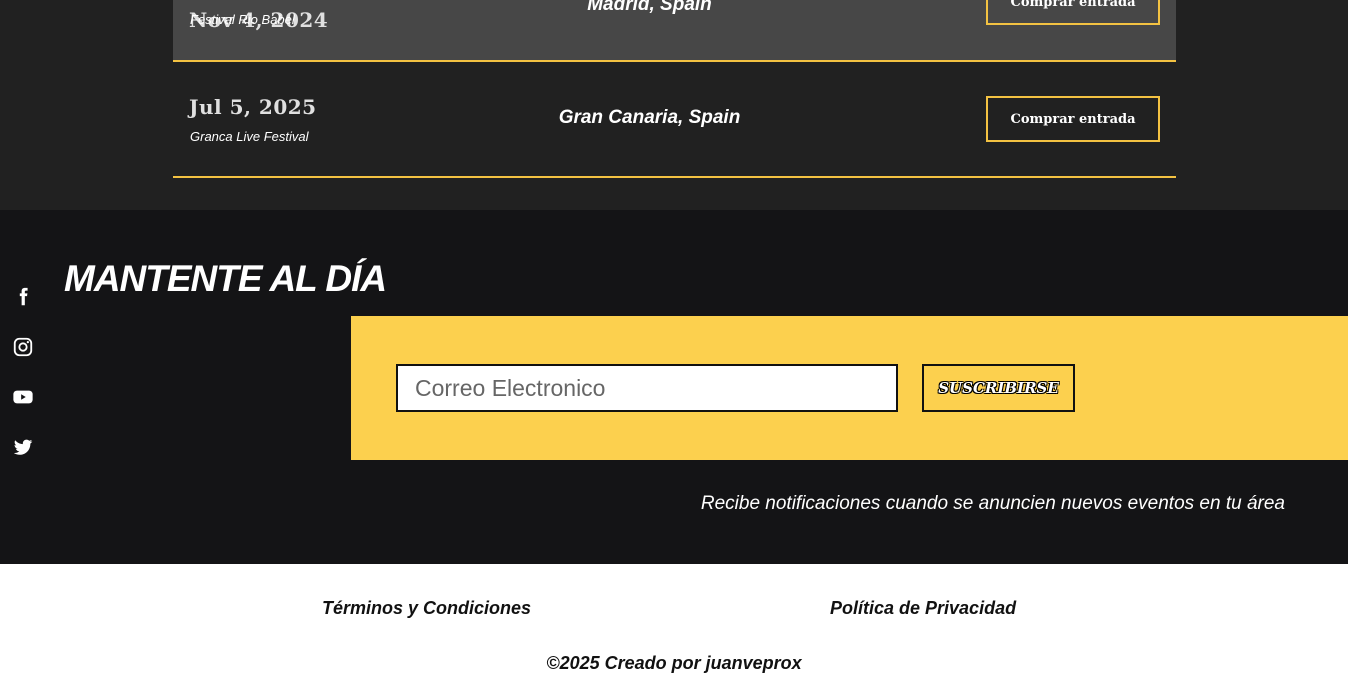 The width and height of the screenshot is (1348, 685). Describe the element at coordinates (647, 388) in the screenshot. I see `email-input` at that location.